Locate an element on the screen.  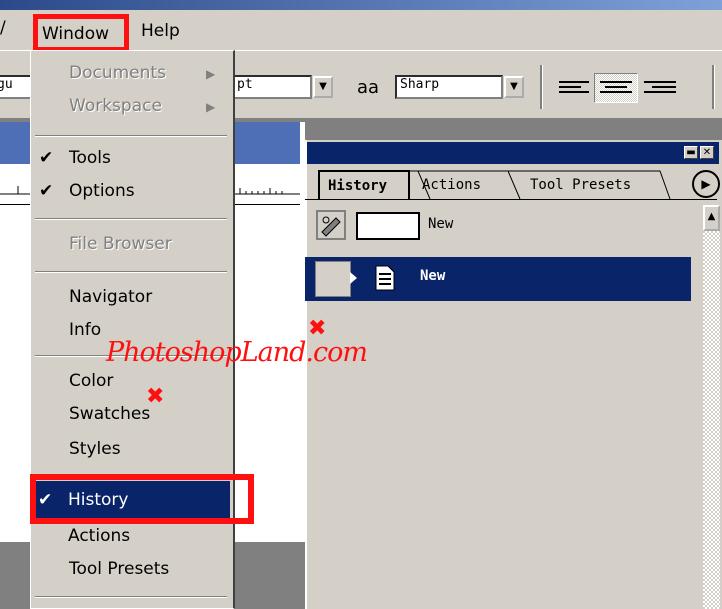
menu-item-partial: / is located at coordinates (4, 31).